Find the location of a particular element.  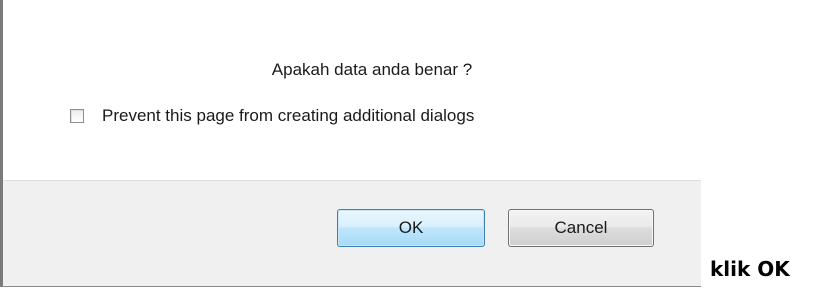

cancel-button: Cancel is located at coordinates (581, 228).